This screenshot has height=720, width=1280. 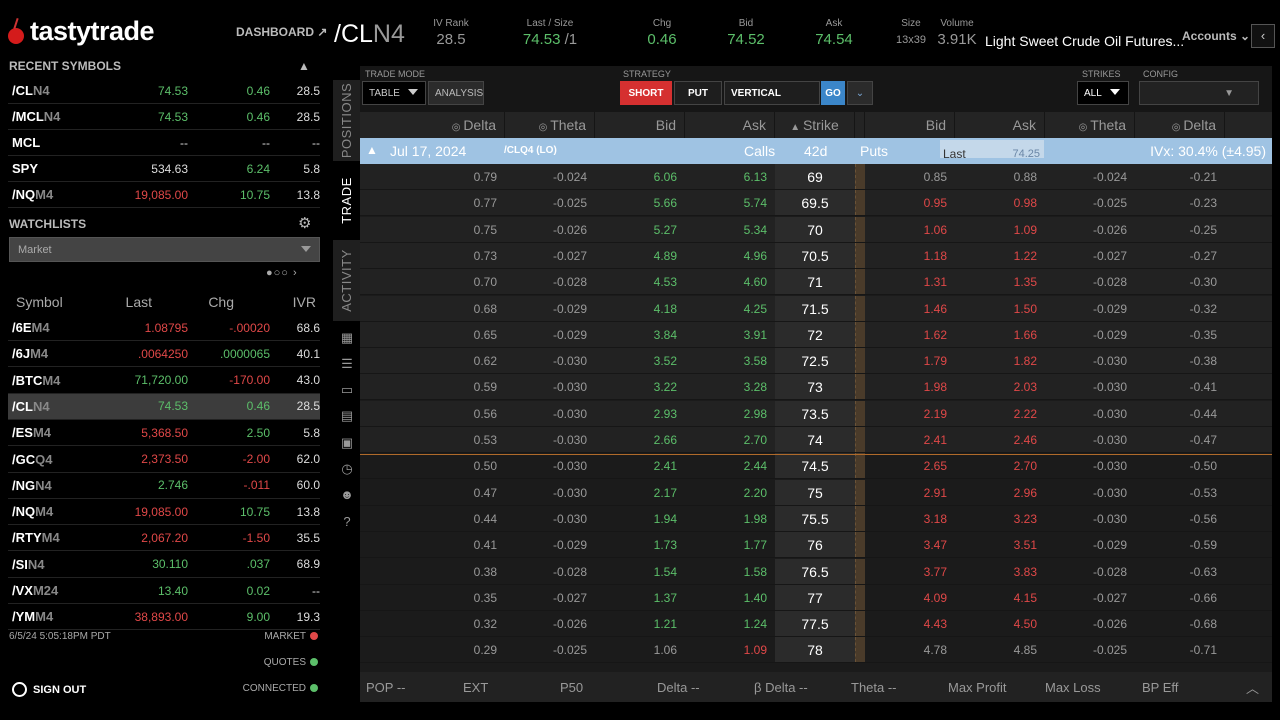 What do you see at coordinates (1000, 386) in the screenshot?
I see `put-ask-cell: 2.03` at bounding box center [1000, 386].